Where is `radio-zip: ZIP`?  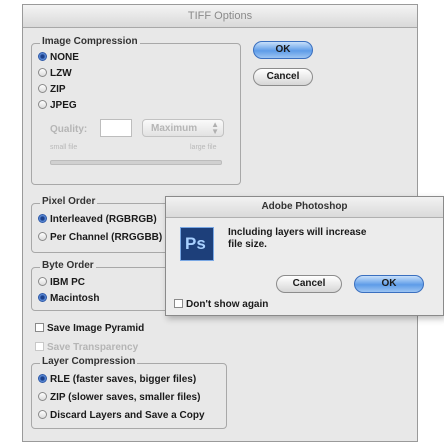 radio-zip: ZIP is located at coordinates (52, 90).